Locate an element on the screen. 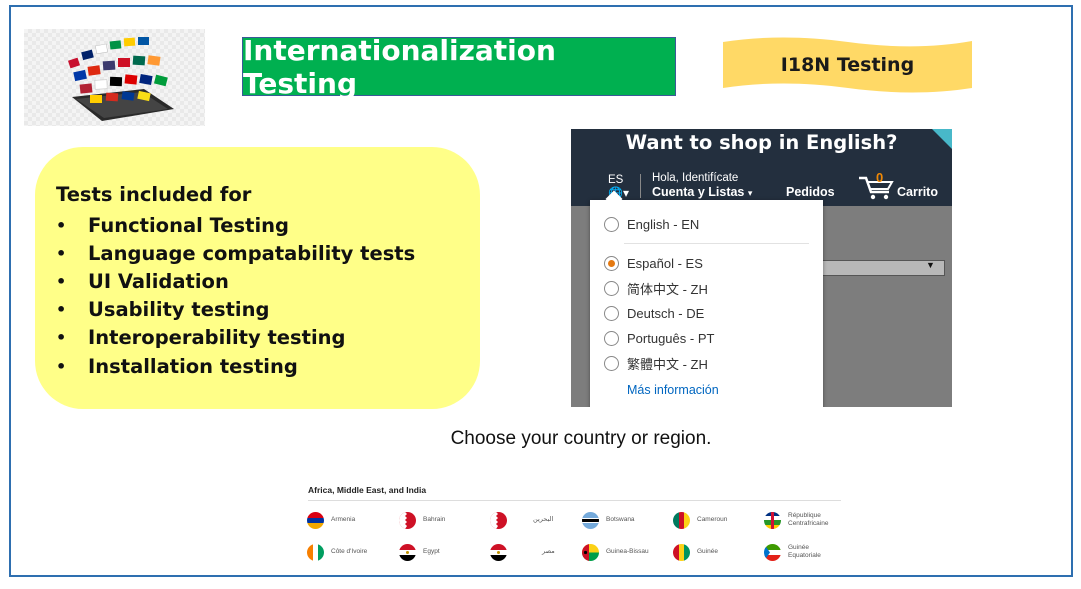 The height and width of the screenshot is (589, 1081). country-name: Guinée is located at coordinates (707, 551).